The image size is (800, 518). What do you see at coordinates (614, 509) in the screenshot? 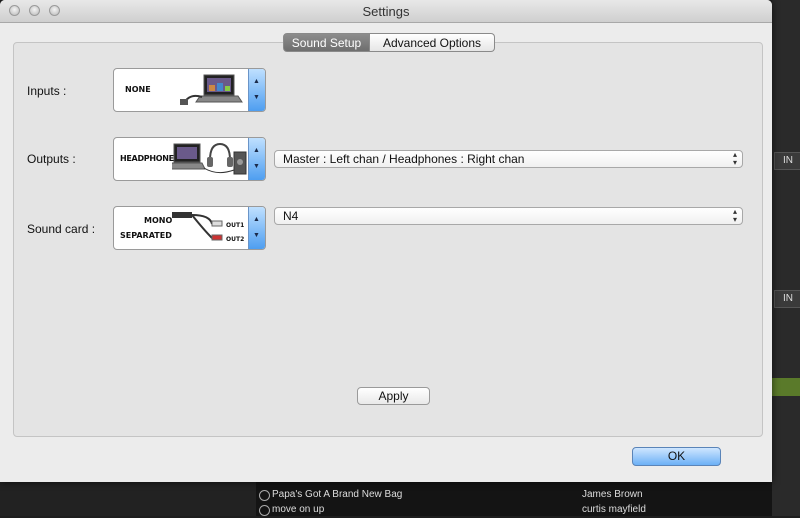
I see `track-artist: curtis mayfield` at bounding box center [614, 509].